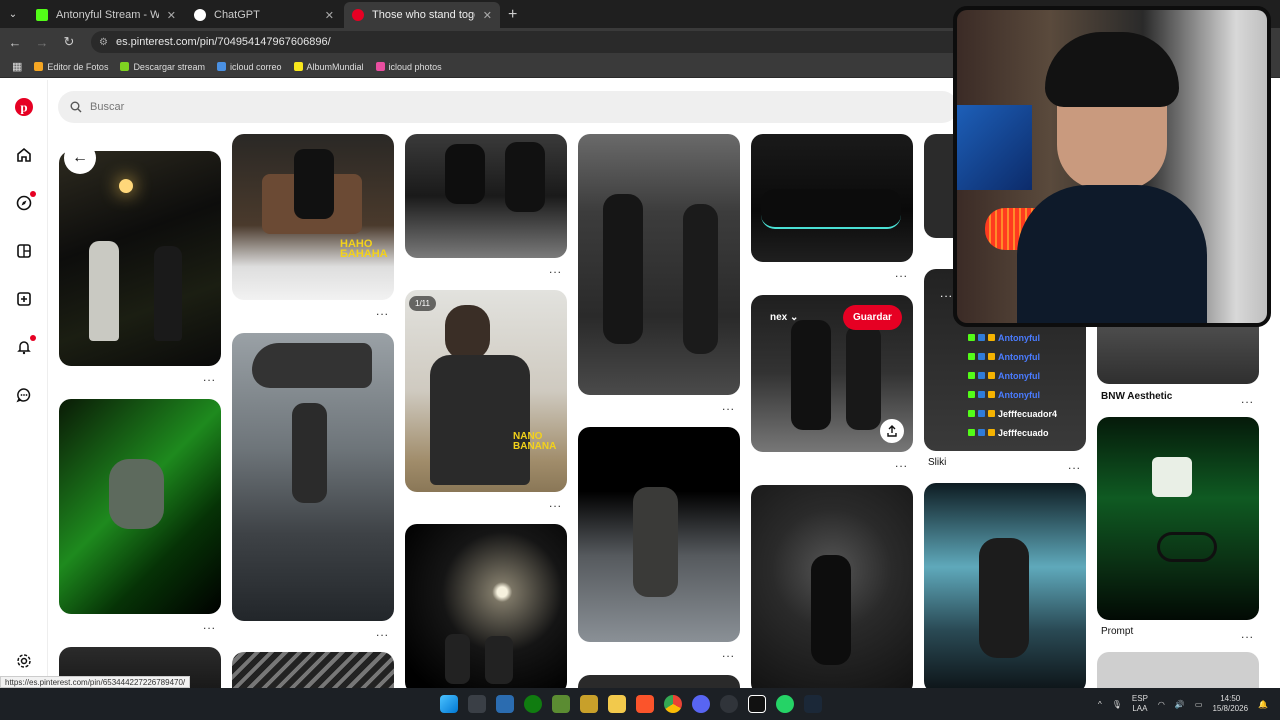 Image resolution: width=1280 pixels, height=720 pixels. Describe the element at coordinates (1161, 704) in the screenshot. I see `wifi-icon: ◠` at that location.